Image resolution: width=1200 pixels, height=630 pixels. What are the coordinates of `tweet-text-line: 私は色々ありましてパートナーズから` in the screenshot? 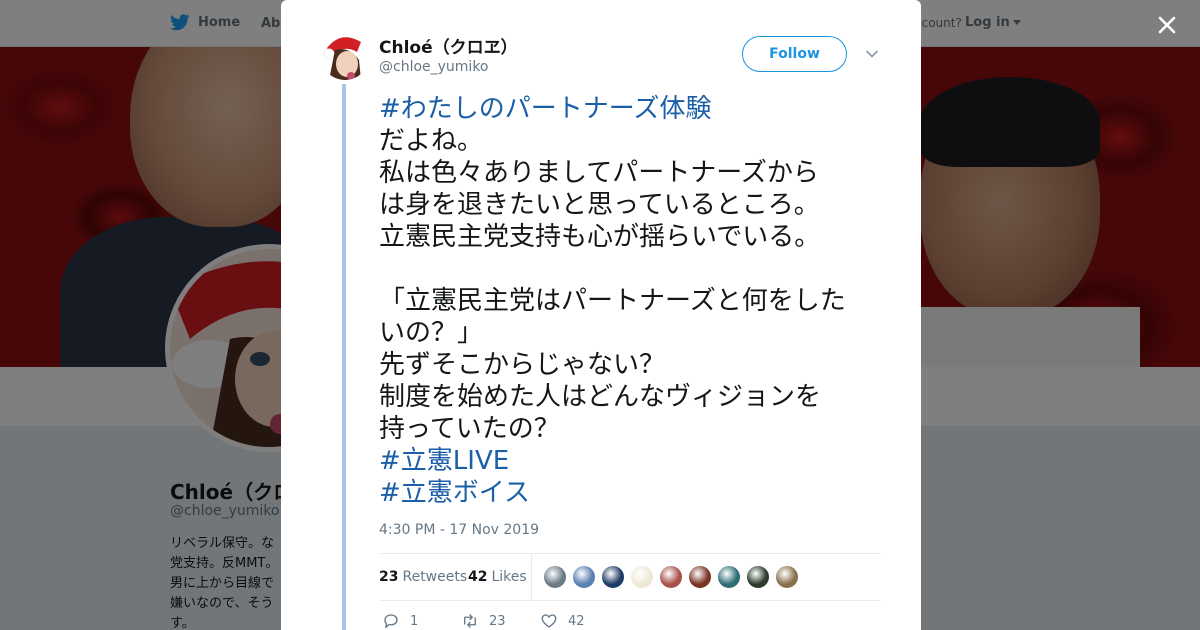 It's located at (599, 173).